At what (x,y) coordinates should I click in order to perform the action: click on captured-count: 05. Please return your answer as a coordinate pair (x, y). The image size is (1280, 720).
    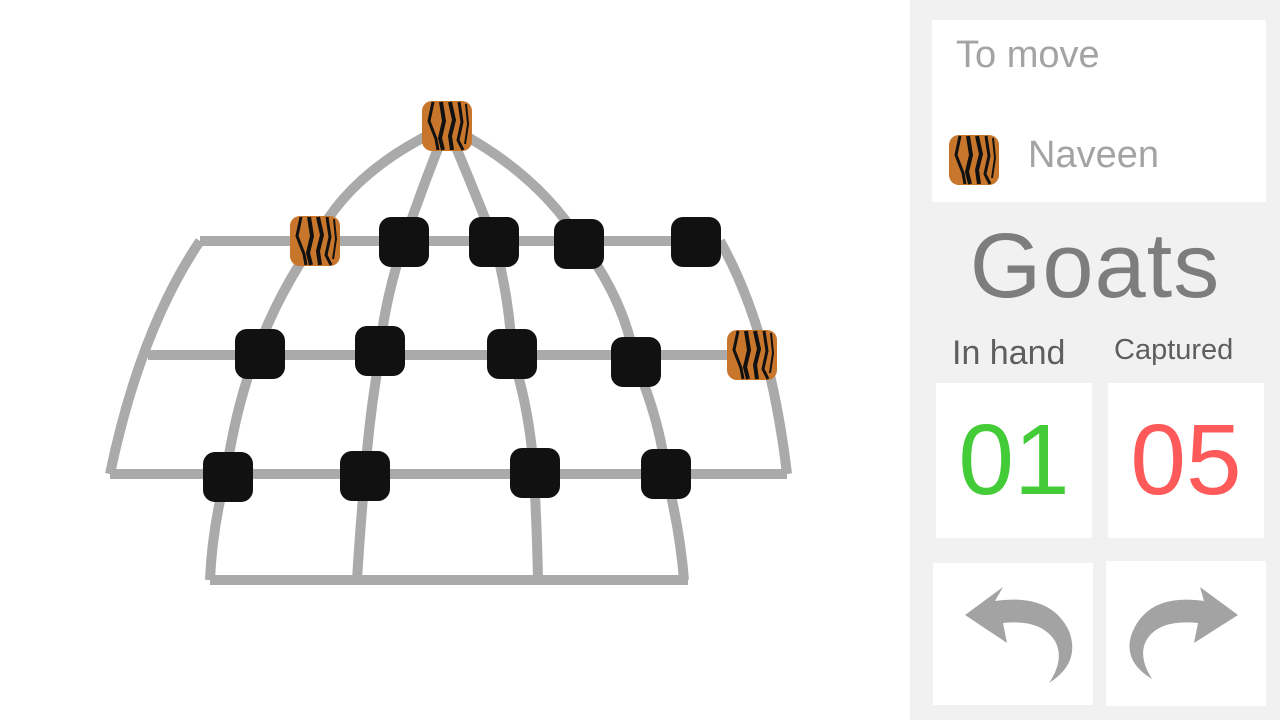
    Looking at the image, I should click on (1186, 460).